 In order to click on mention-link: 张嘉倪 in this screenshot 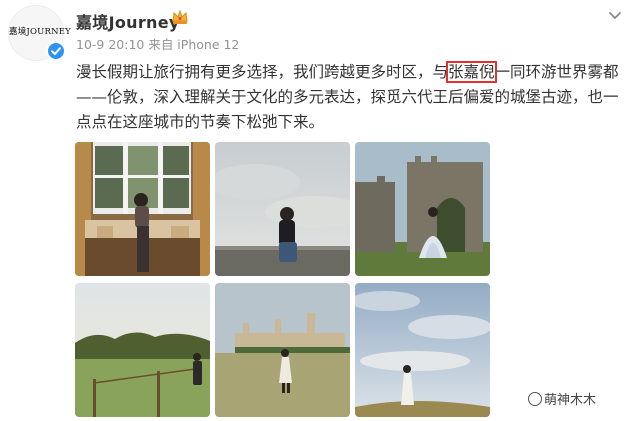, I will do `click(471, 72)`.